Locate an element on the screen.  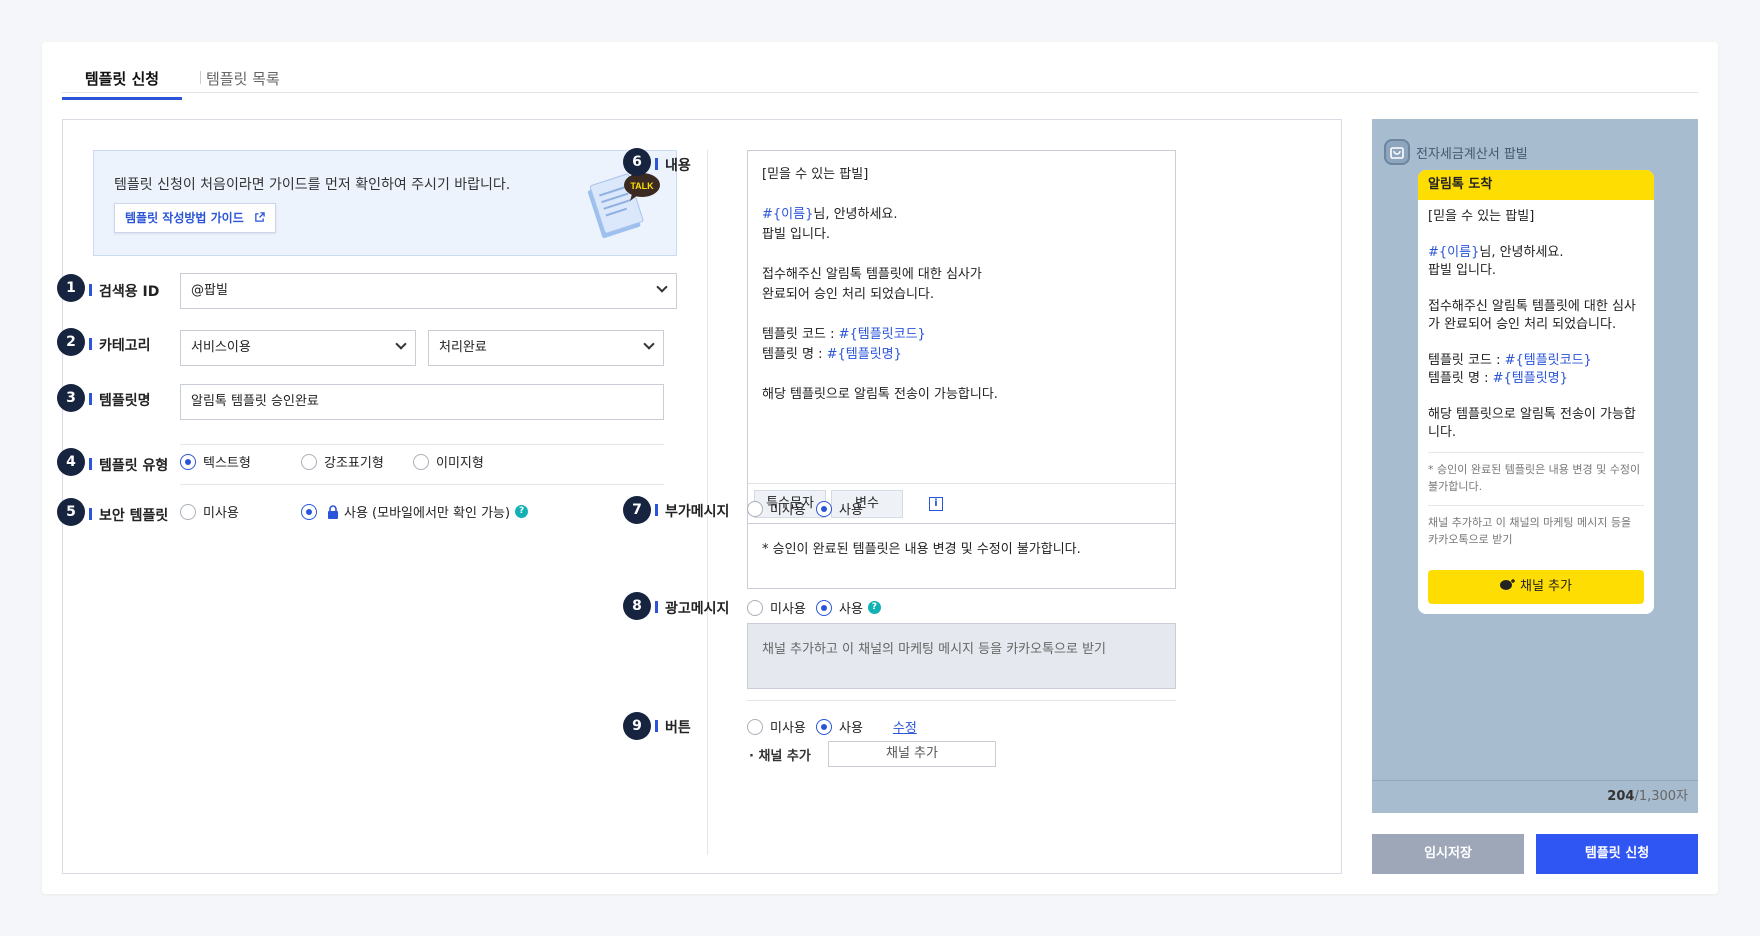
type-radio-image: 이미지형 is located at coordinates (448, 461).